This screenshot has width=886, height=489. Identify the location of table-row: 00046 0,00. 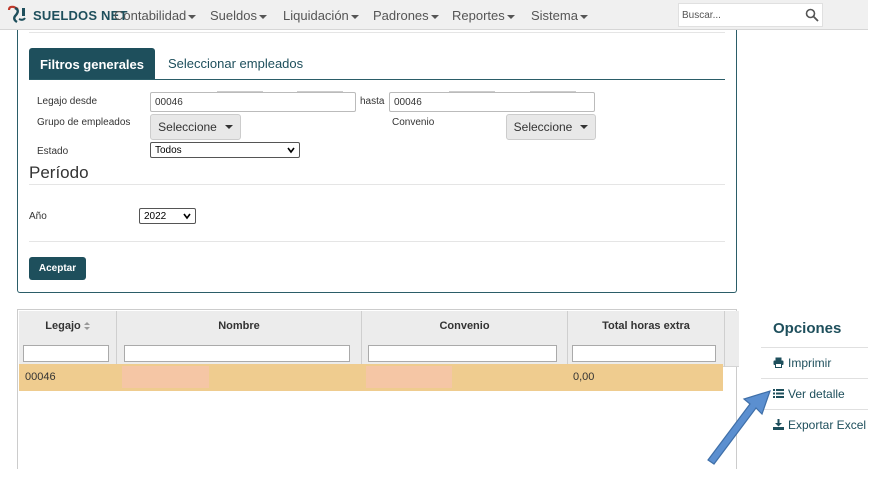
(371, 377).